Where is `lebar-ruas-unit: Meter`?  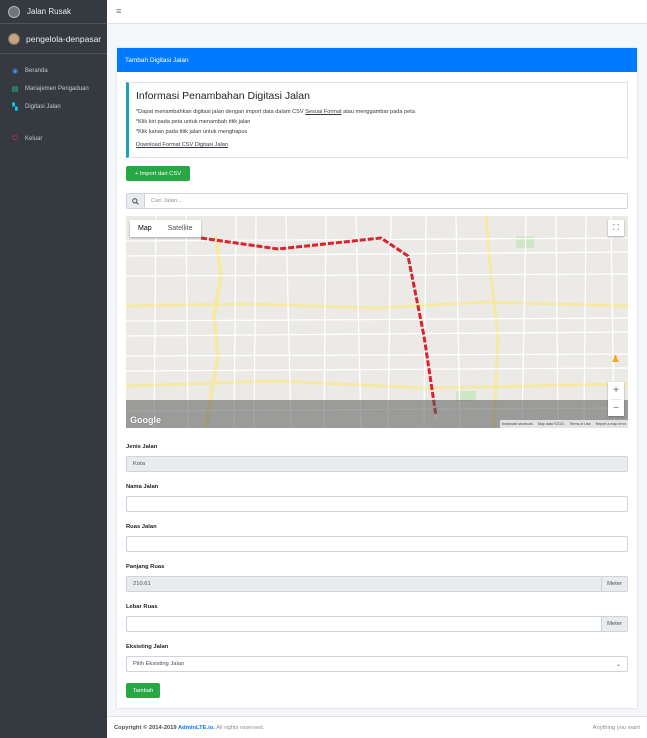
lebar-ruas-unit: Meter is located at coordinates (615, 624).